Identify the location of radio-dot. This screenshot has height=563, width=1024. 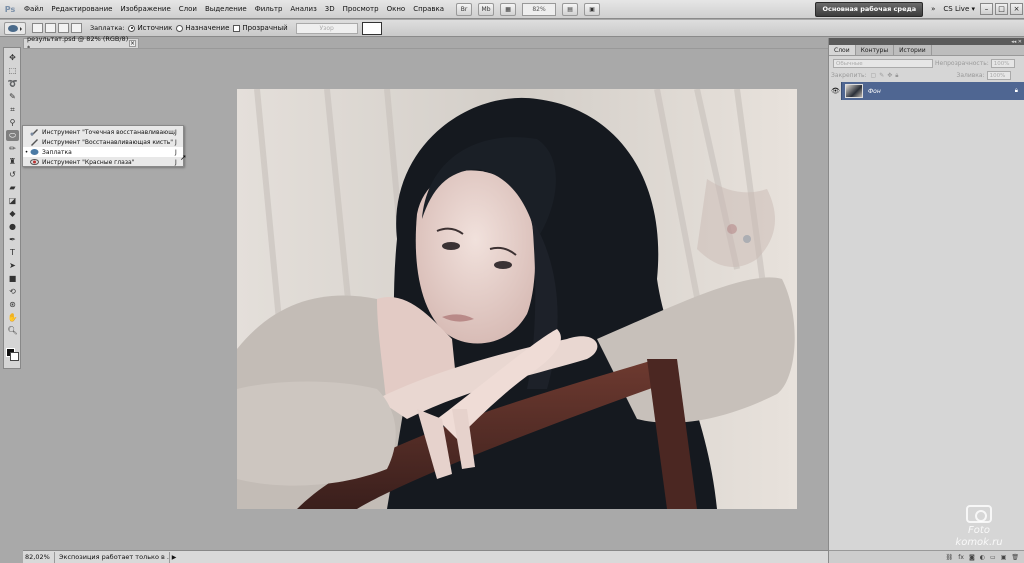
(132, 28).